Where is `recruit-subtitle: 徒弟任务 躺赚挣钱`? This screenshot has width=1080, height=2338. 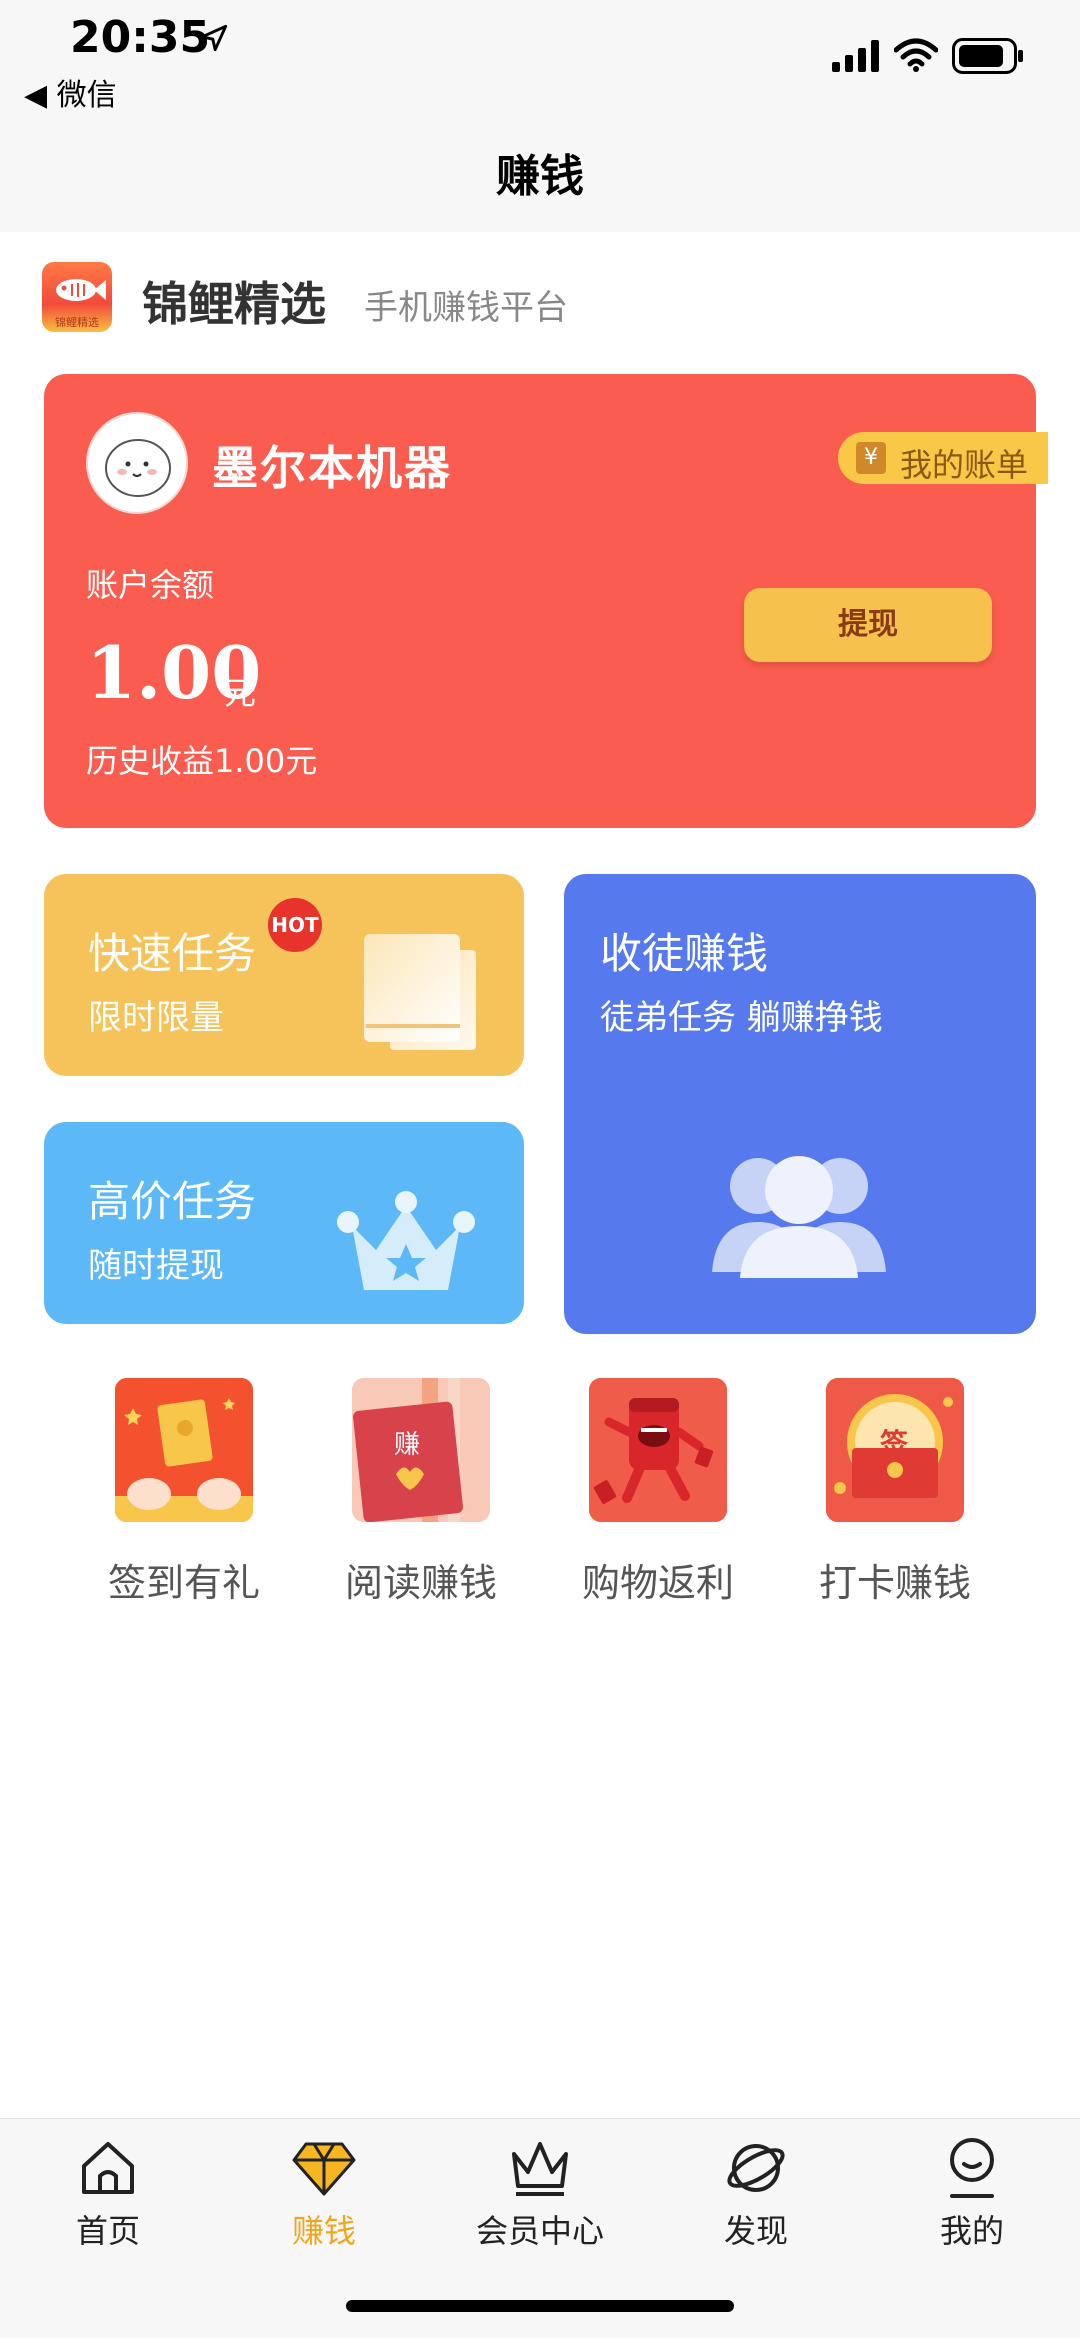
recruit-subtitle: 徒弟任务 躺赚挣钱 is located at coordinates (741, 1018).